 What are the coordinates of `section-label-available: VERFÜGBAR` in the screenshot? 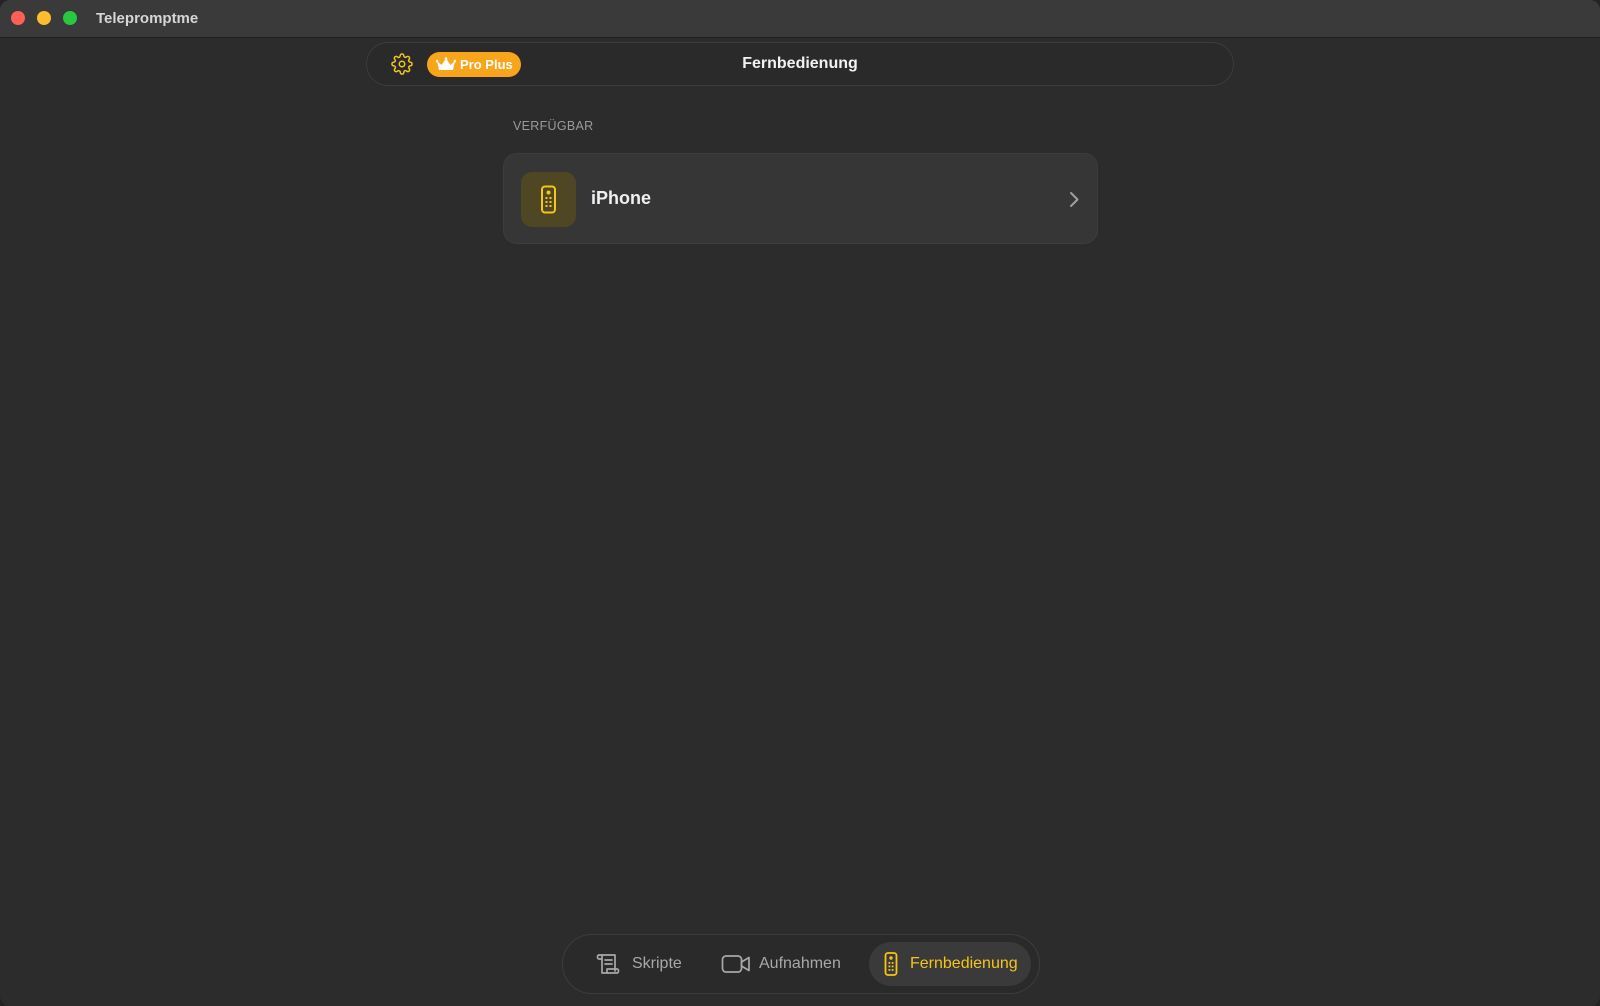 It's located at (553, 126).